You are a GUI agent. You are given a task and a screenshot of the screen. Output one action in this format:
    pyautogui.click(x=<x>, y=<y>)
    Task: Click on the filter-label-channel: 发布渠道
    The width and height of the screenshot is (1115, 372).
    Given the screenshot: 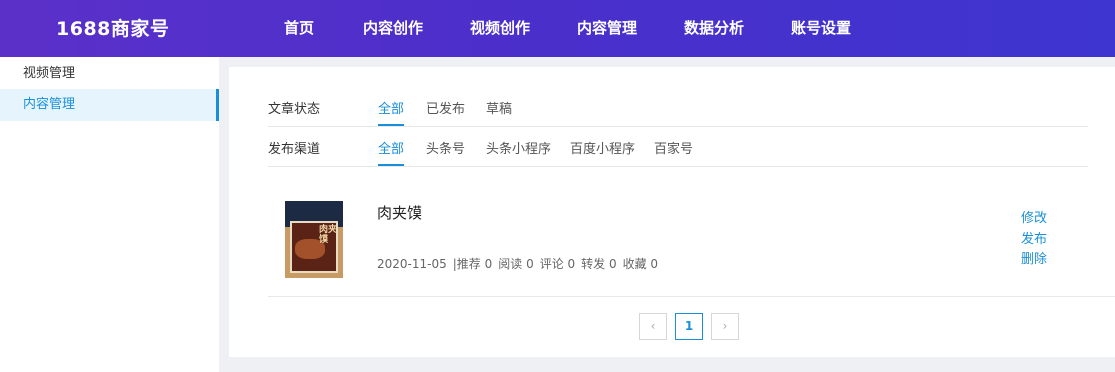 What is the action you would take?
    pyautogui.click(x=294, y=149)
    